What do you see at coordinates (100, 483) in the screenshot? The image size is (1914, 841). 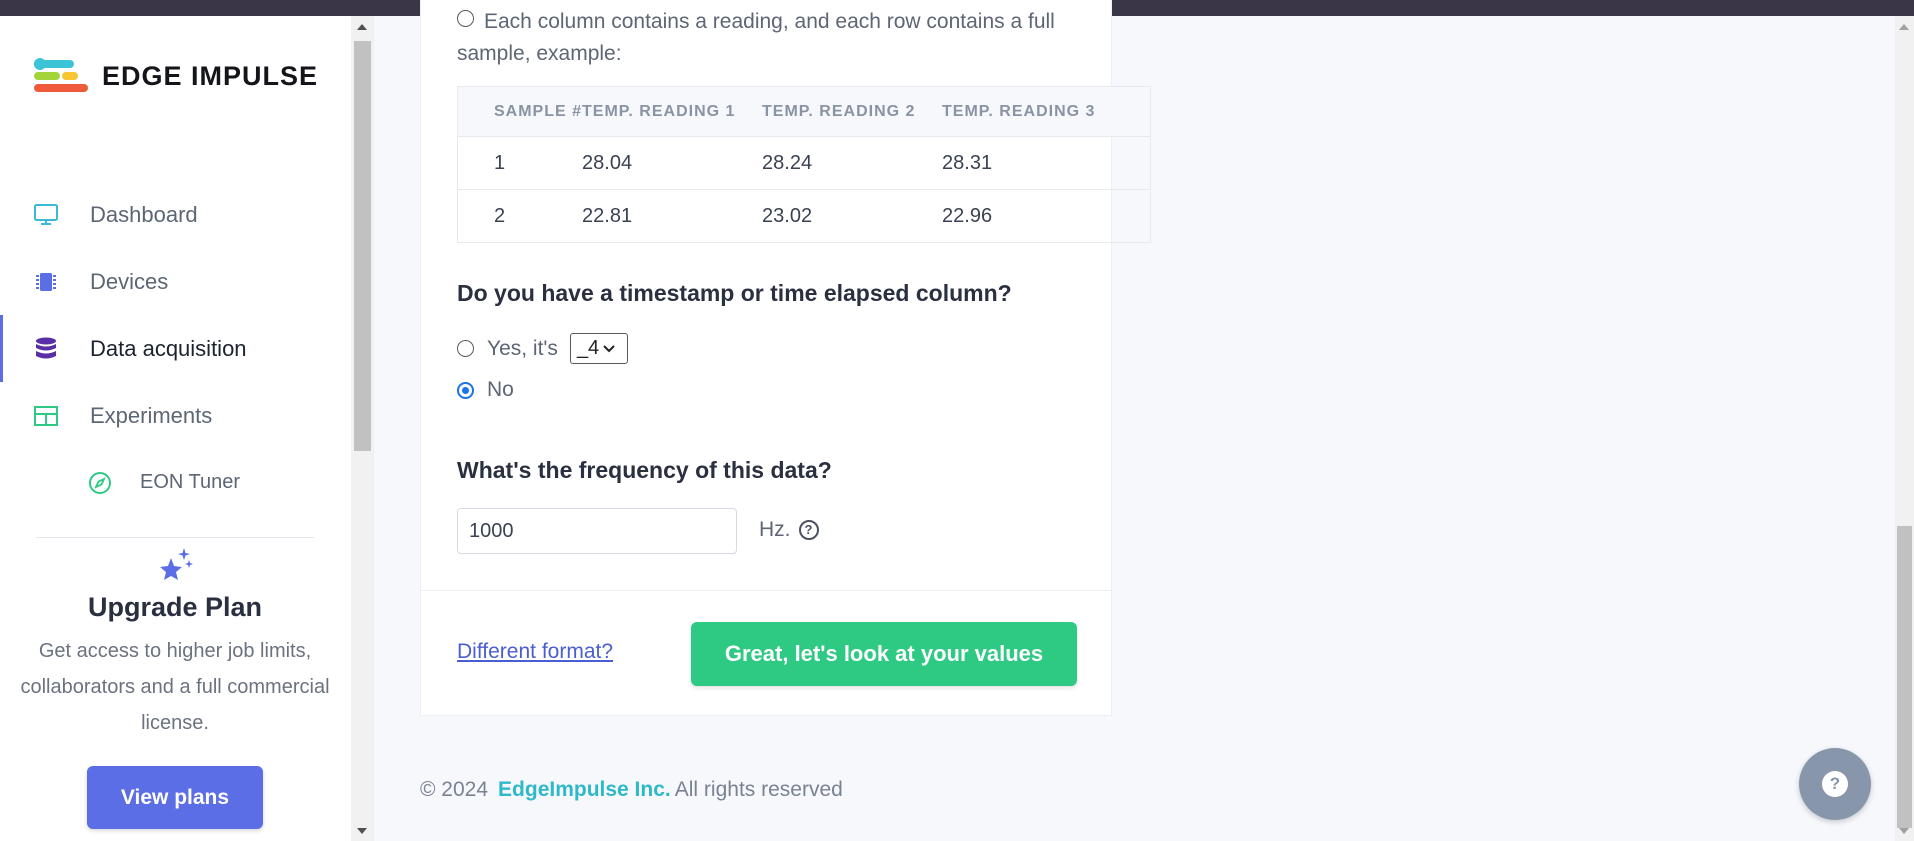 I see `compass-icon` at bounding box center [100, 483].